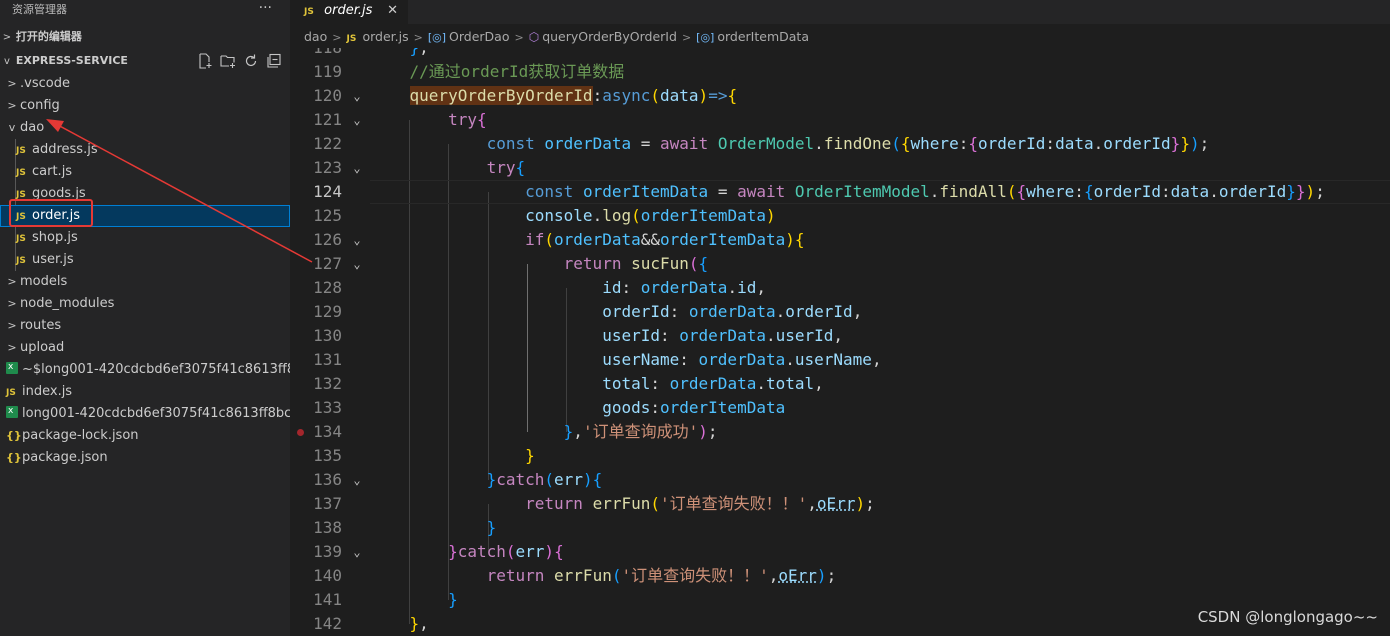 This screenshot has height=636, width=1390. Describe the element at coordinates (55, 237) in the screenshot. I see `tree-item-label: shop.js` at that location.